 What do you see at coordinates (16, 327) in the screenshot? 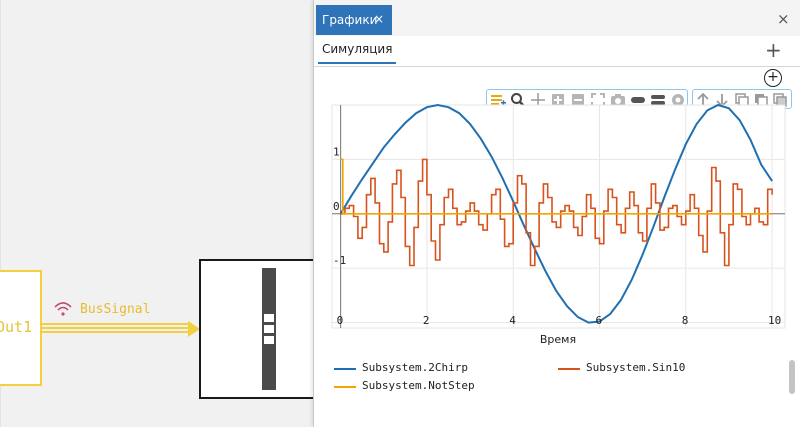
I see `out1-block-label: Out1` at bounding box center [16, 327].